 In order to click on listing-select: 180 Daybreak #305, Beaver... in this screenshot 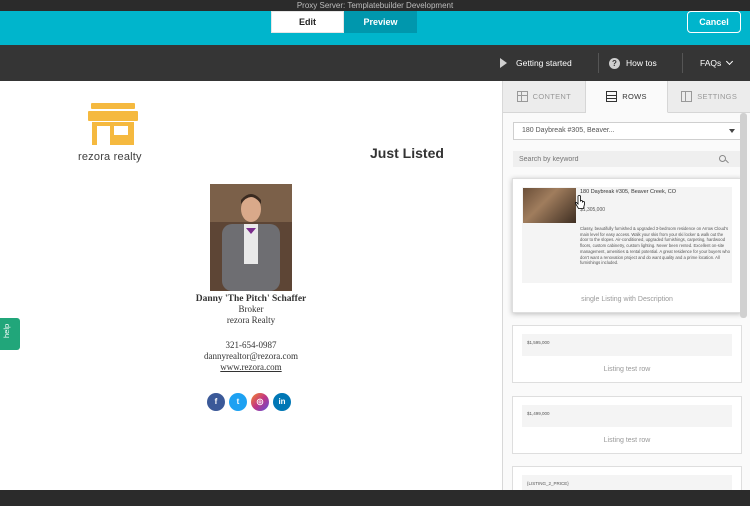, I will do `click(628, 131)`.